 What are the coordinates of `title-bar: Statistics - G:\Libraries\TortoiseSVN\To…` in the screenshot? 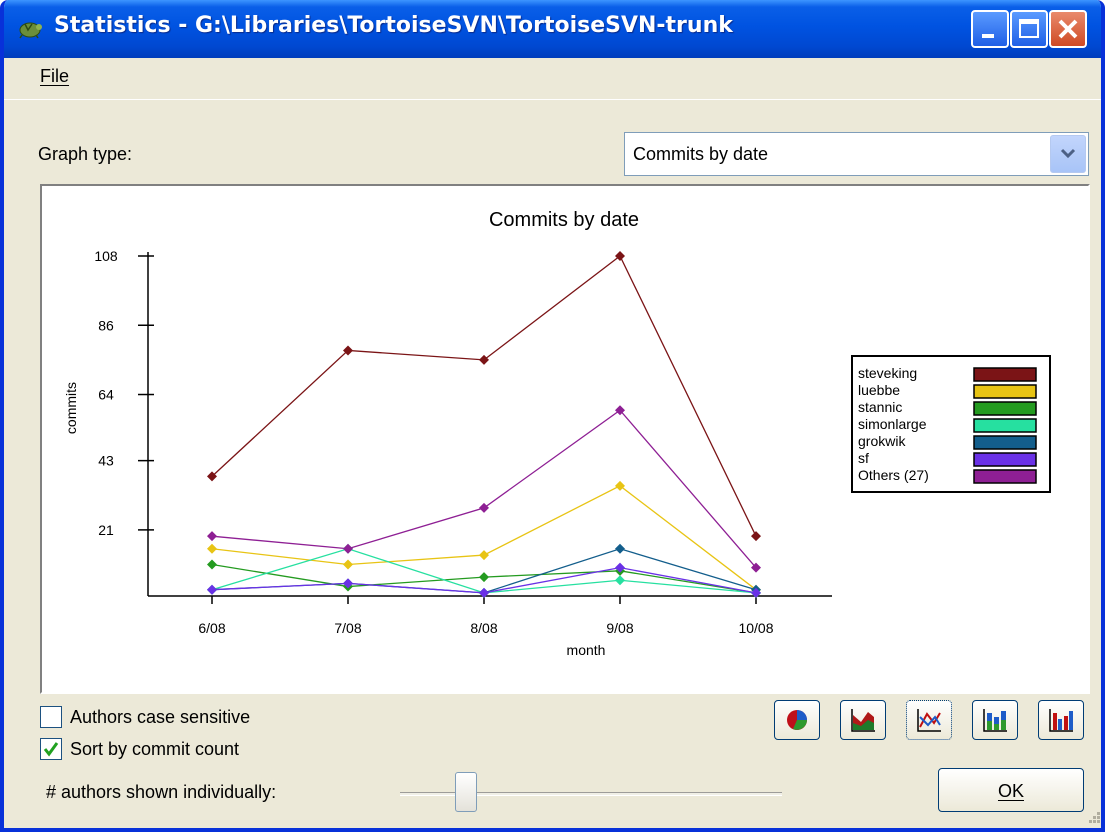 It's located at (552, 29).